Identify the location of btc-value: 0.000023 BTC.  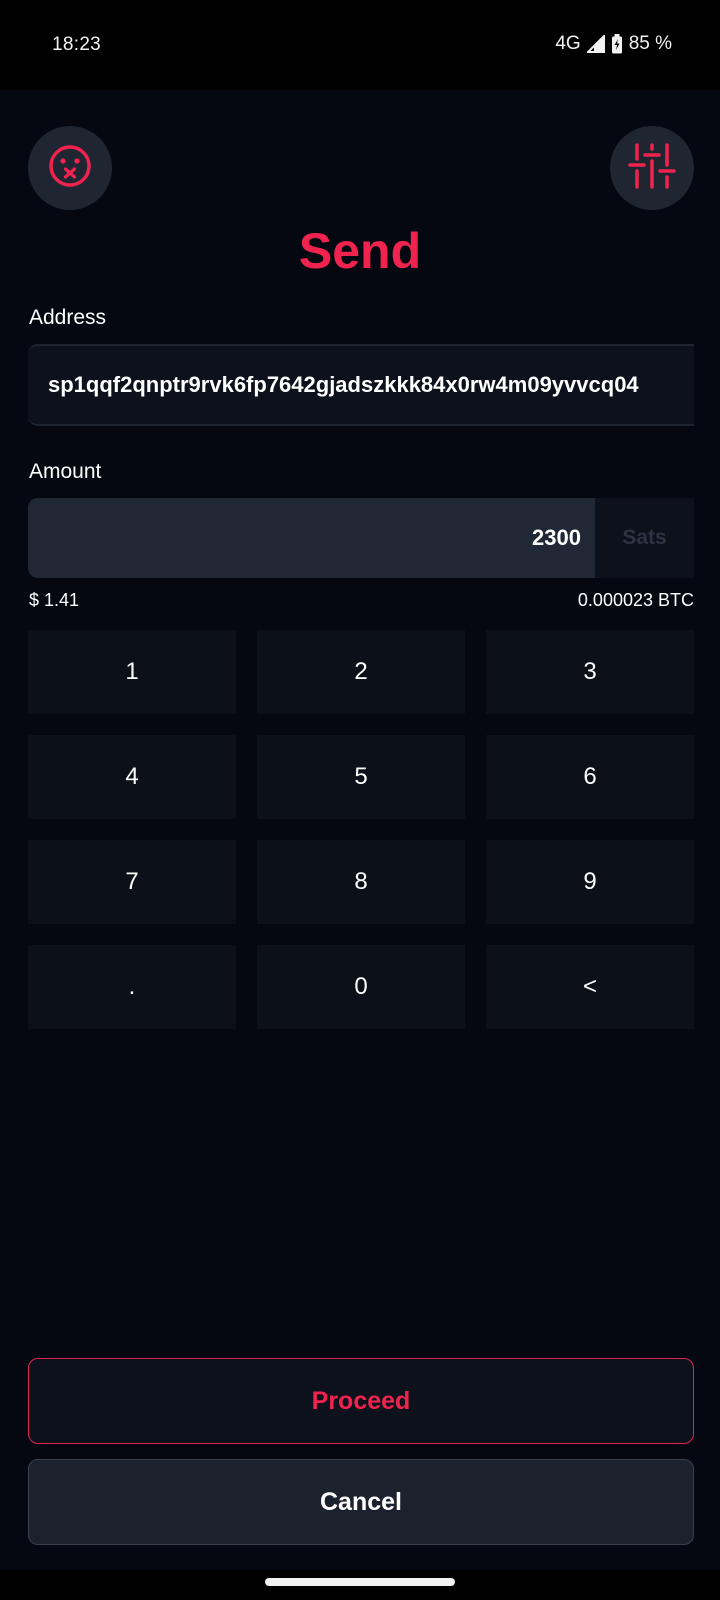
(635, 600).